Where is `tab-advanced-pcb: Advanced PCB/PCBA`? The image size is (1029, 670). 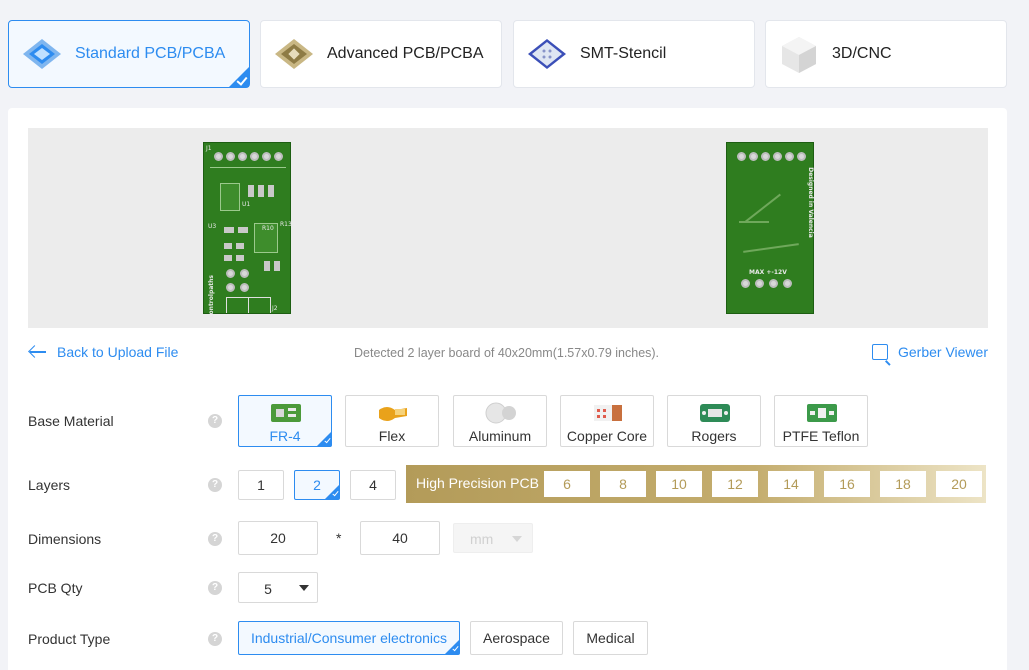 tab-advanced-pcb: Advanced PCB/PCBA is located at coordinates (381, 54).